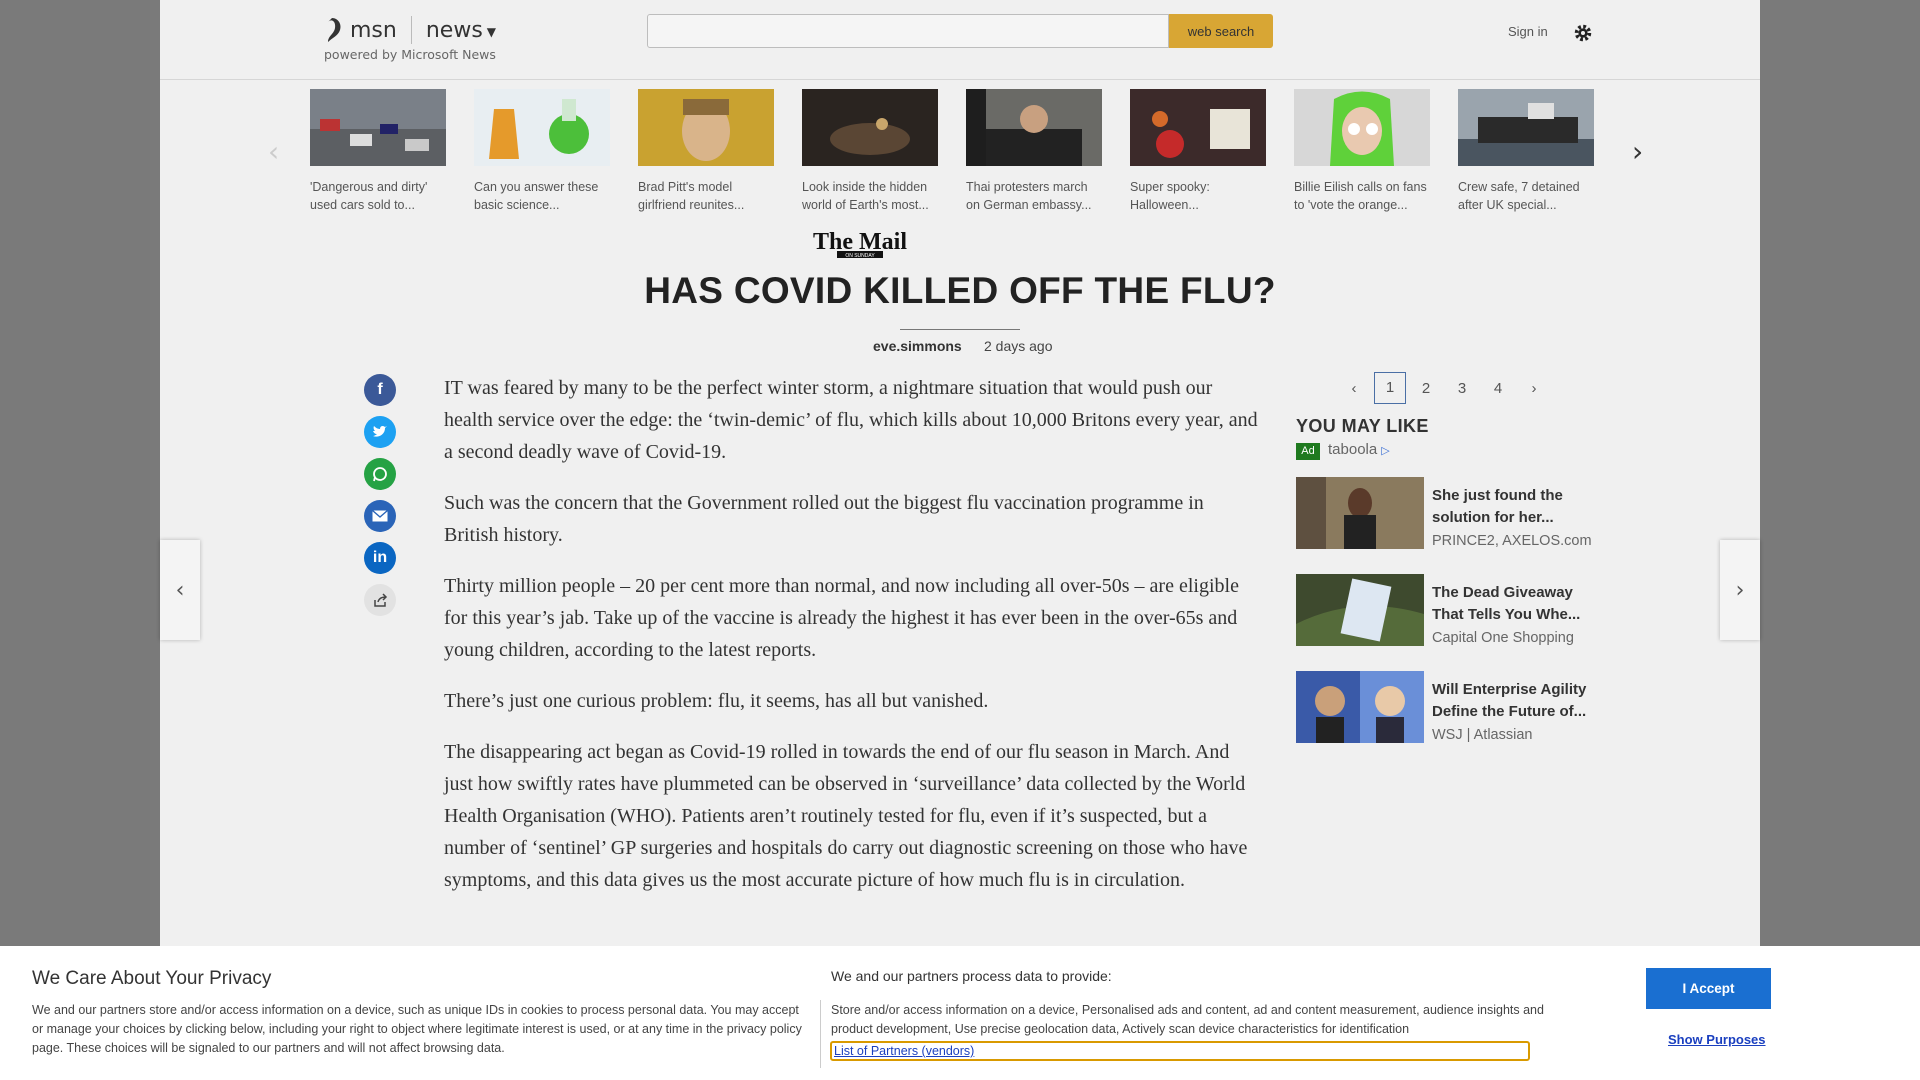 Image resolution: width=1920 pixels, height=1080 pixels. I want to click on consent-title: We Care About Your Privacy, so click(152, 978).